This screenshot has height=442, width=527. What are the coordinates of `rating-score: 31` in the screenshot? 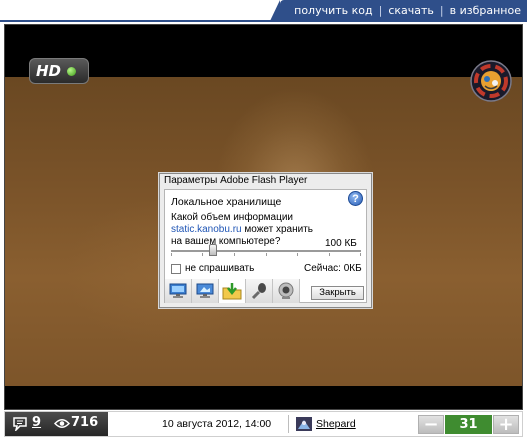 It's located at (468, 424).